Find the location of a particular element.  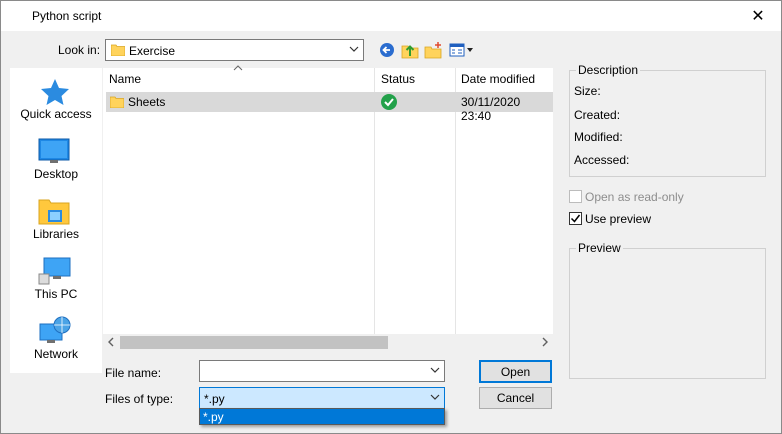

preview-group: Preview is located at coordinates (667, 310).